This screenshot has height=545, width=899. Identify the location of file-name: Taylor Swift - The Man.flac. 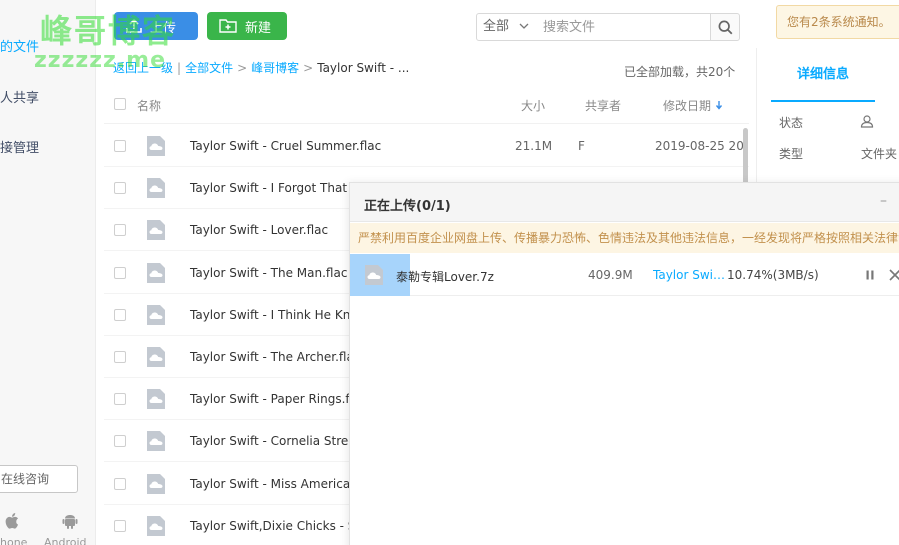
(268, 273).